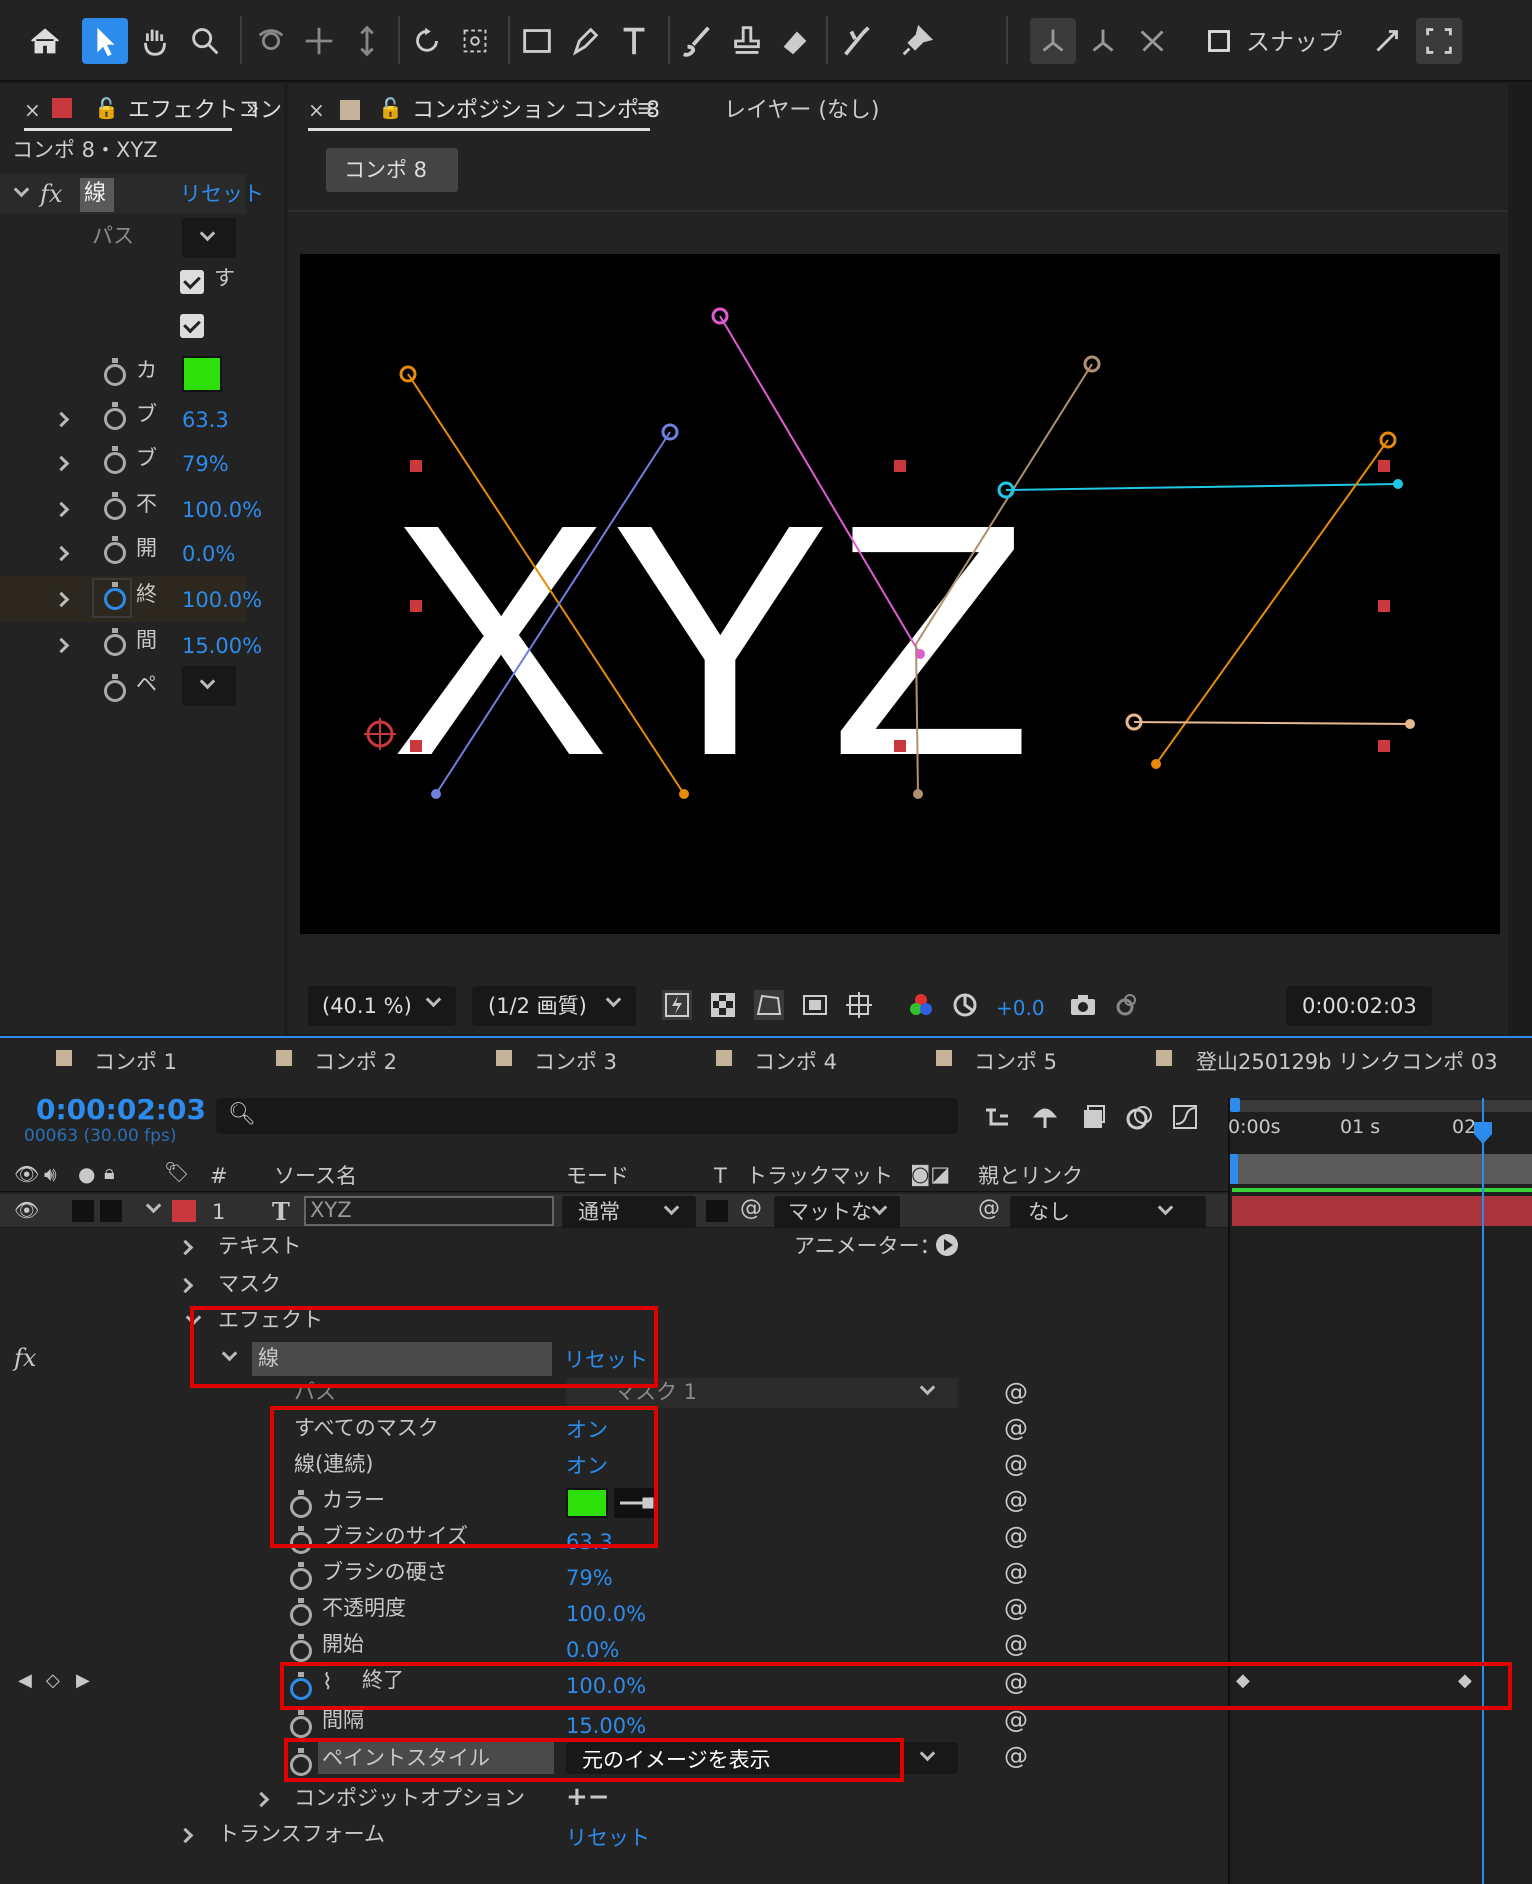 Image resolution: width=1532 pixels, height=1884 pixels. What do you see at coordinates (115, 642) in the screenshot?
I see `ec-spacing-stopwatch-icon` at bounding box center [115, 642].